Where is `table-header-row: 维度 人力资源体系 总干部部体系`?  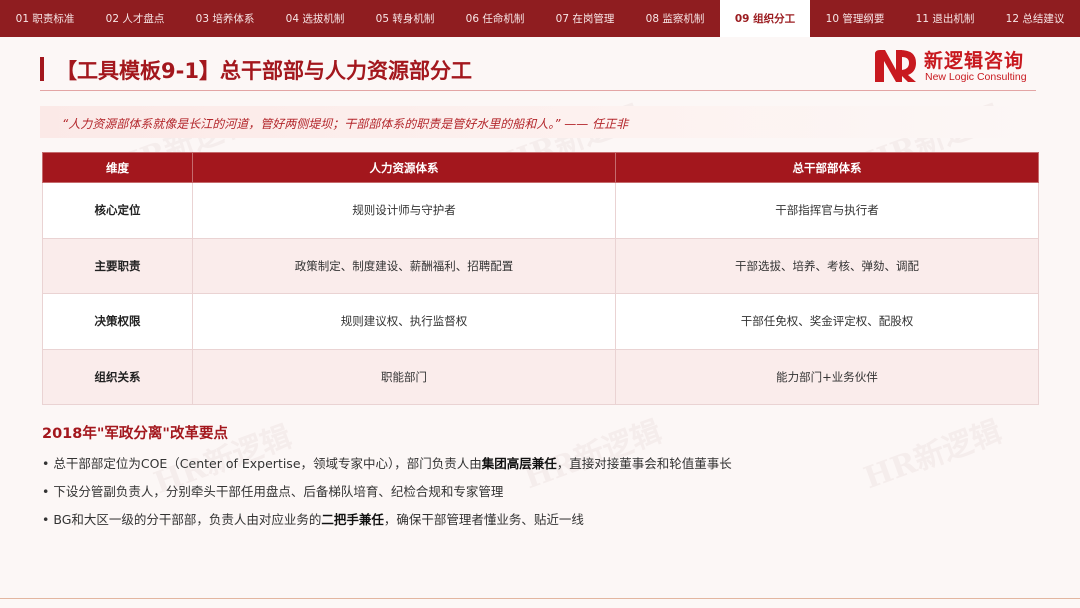 table-header-row: 维度 人力资源体系 总干部部体系 is located at coordinates (540, 167).